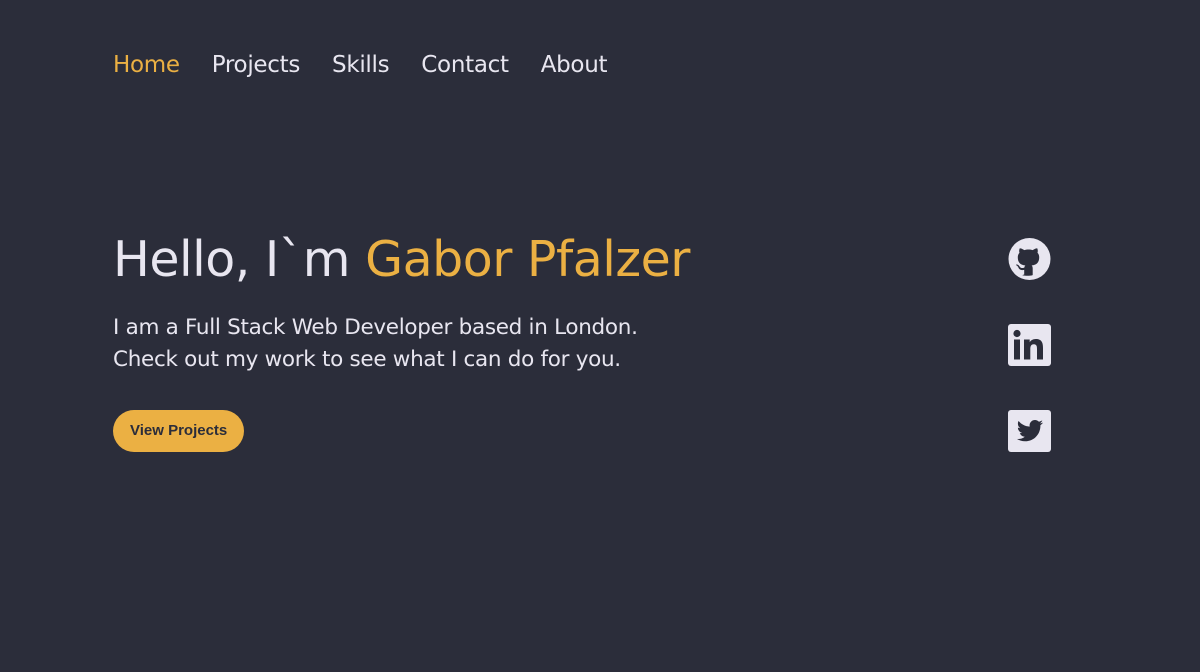 The image size is (1200, 672). I want to click on hero-headline: Hello, I`m Gabor Pfalzer, so click(401, 260).